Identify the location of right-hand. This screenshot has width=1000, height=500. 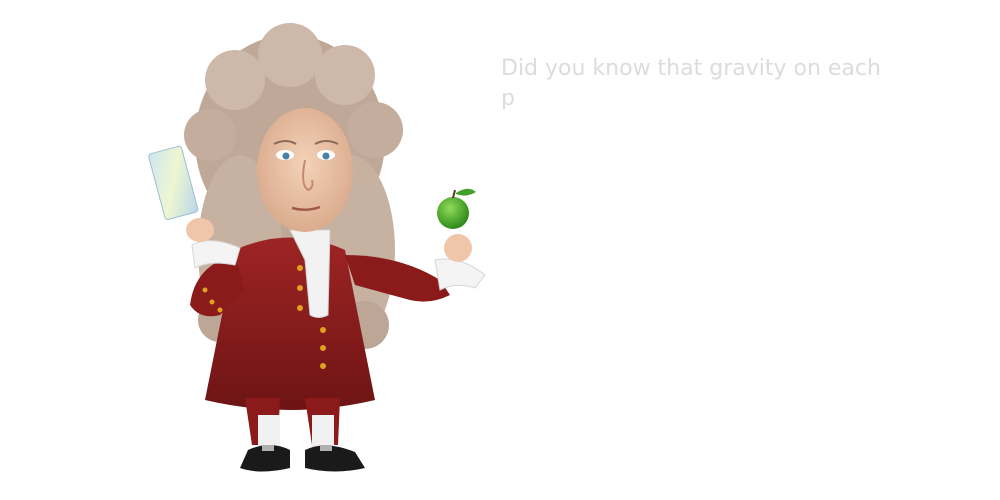
(458, 248).